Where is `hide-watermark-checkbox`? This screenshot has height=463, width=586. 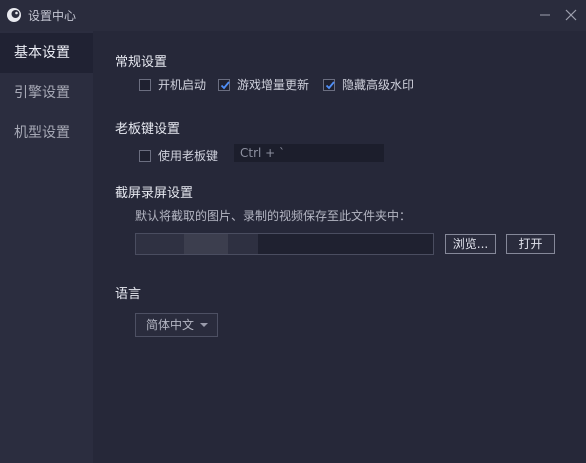
hide-watermark-checkbox is located at coordinates (329, 84).